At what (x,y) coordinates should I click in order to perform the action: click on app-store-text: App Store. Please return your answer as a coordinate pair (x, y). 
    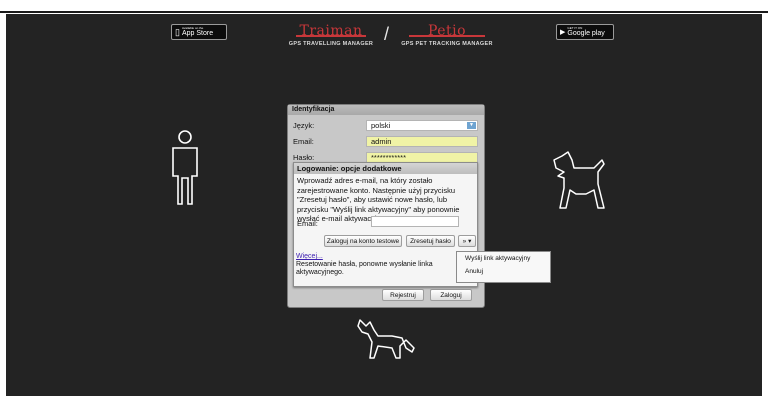
    Looking at the image, I should click on (197, 33).